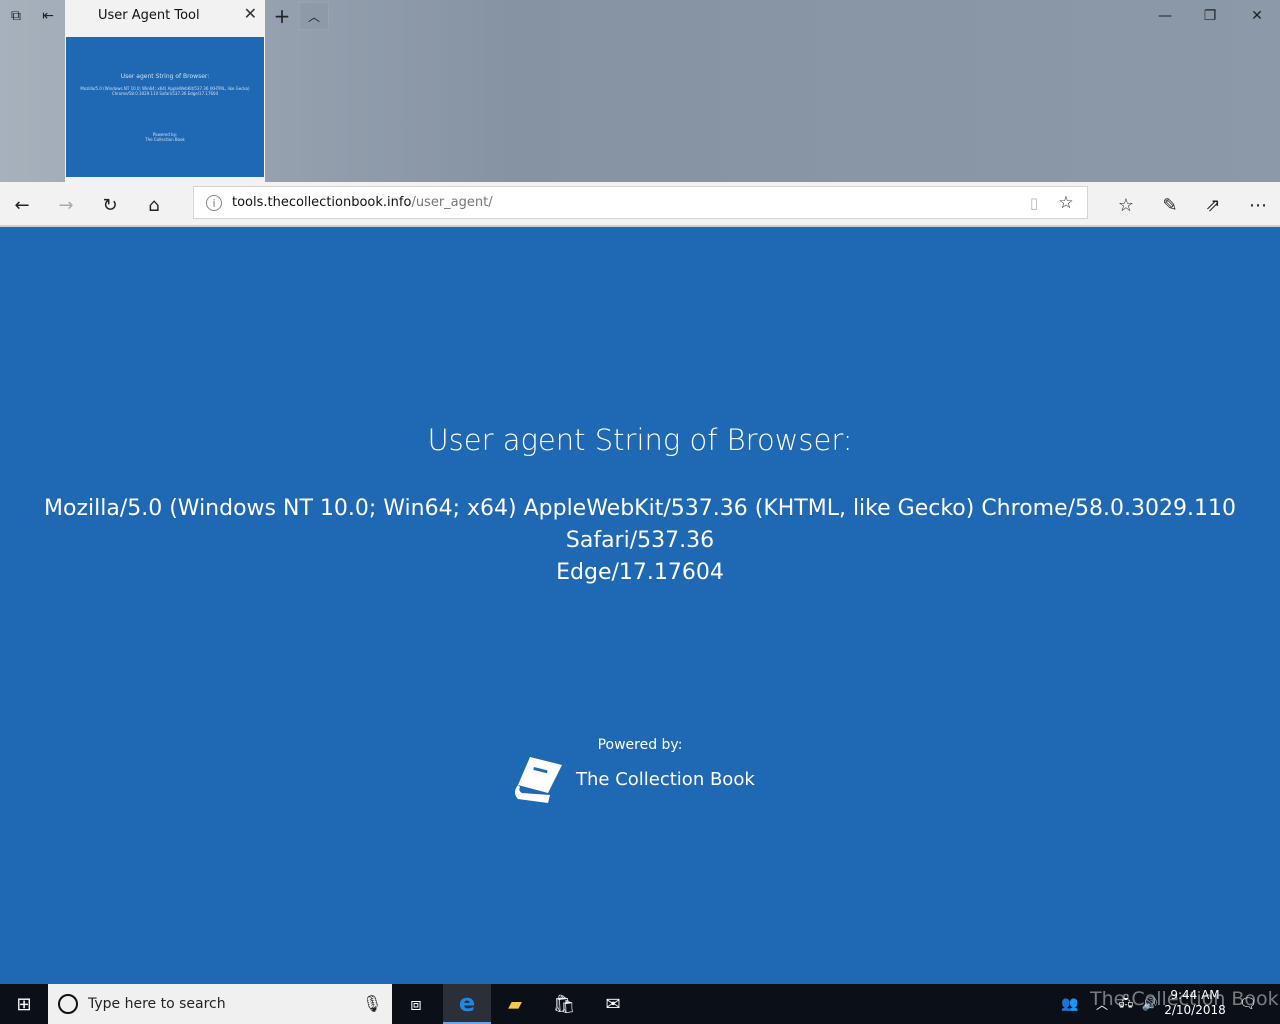 The width and height of the screenshot is (1280, 1024). I want to click on clock: 9:44 AM 2/10/2018, so click(1195, 1003).